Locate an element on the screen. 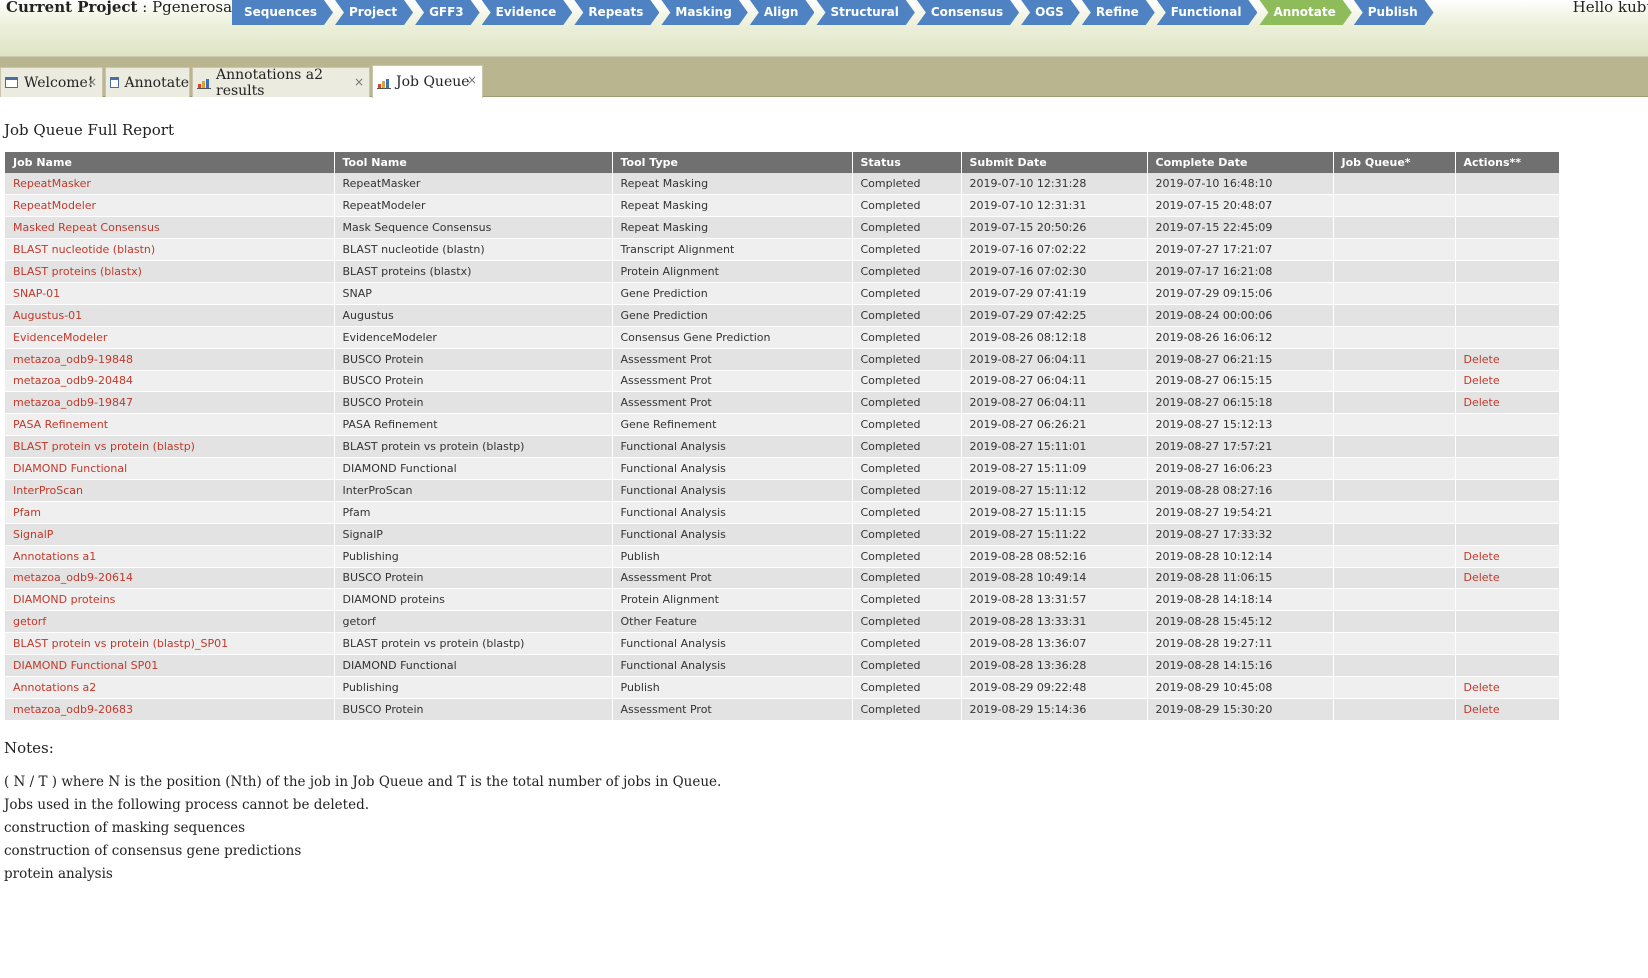 The image size is (1648, 978). job-name-link: DIAMOND proteins is located at coordinates (64, 599).